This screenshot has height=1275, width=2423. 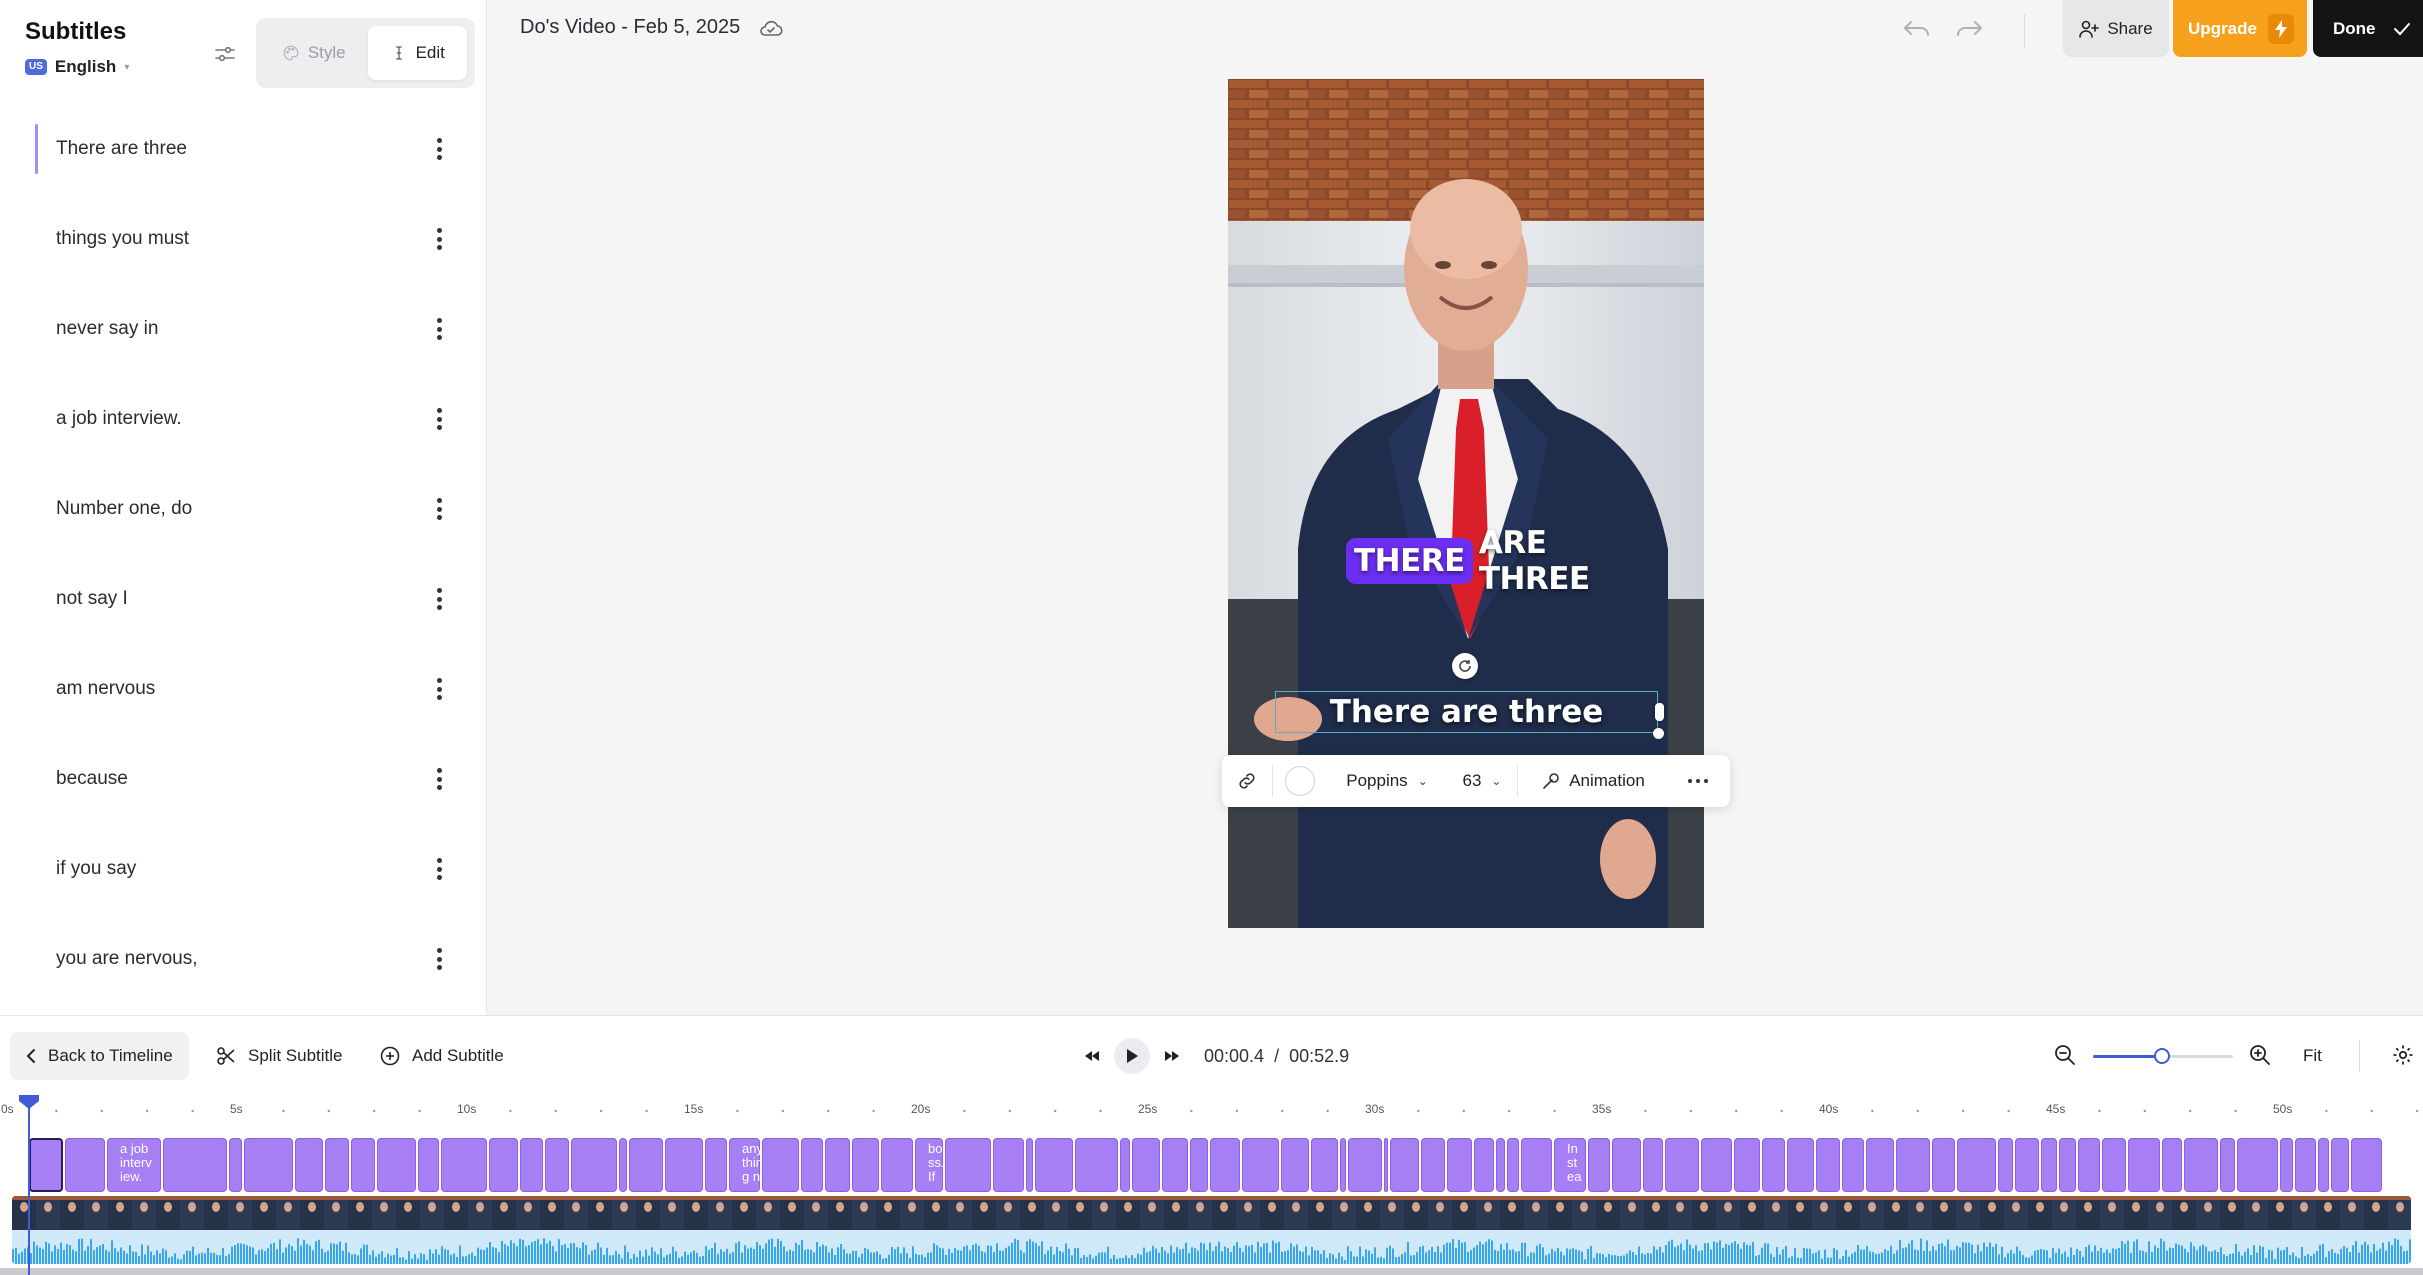 I want to click on zoom-slider-thumb, so click(x=2161, y=1056).